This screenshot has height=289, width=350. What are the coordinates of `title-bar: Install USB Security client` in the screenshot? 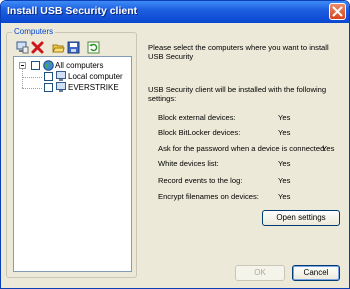 It's located at (175, 12).